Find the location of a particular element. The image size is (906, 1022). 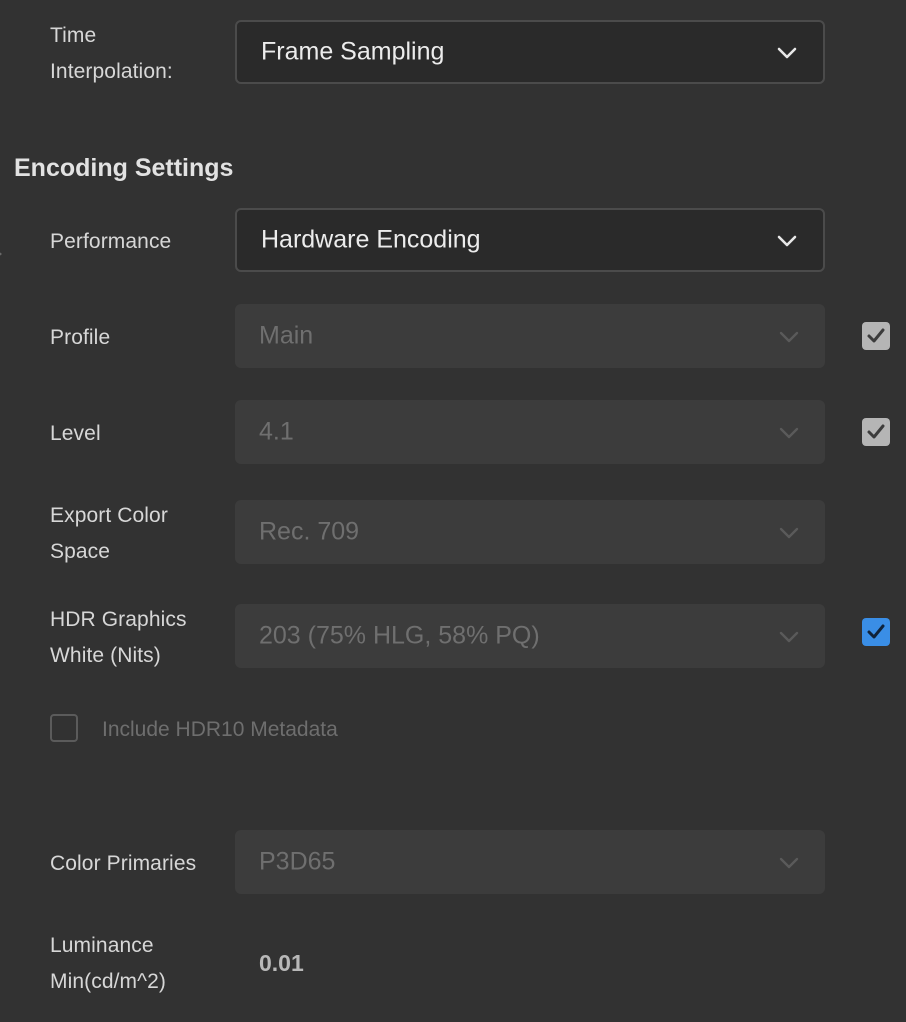

profile-value: Main is located at coordinates (286, 335).